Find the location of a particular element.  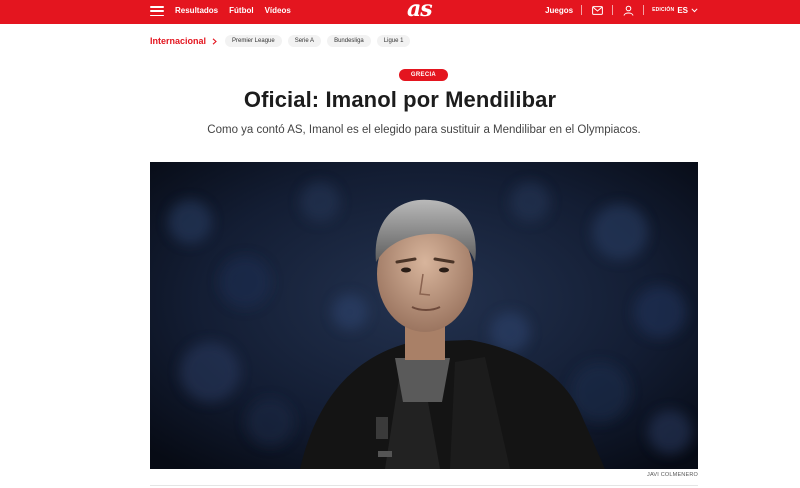

chip-bundesliga: Bundesliga is located at coordinates (349, 41).